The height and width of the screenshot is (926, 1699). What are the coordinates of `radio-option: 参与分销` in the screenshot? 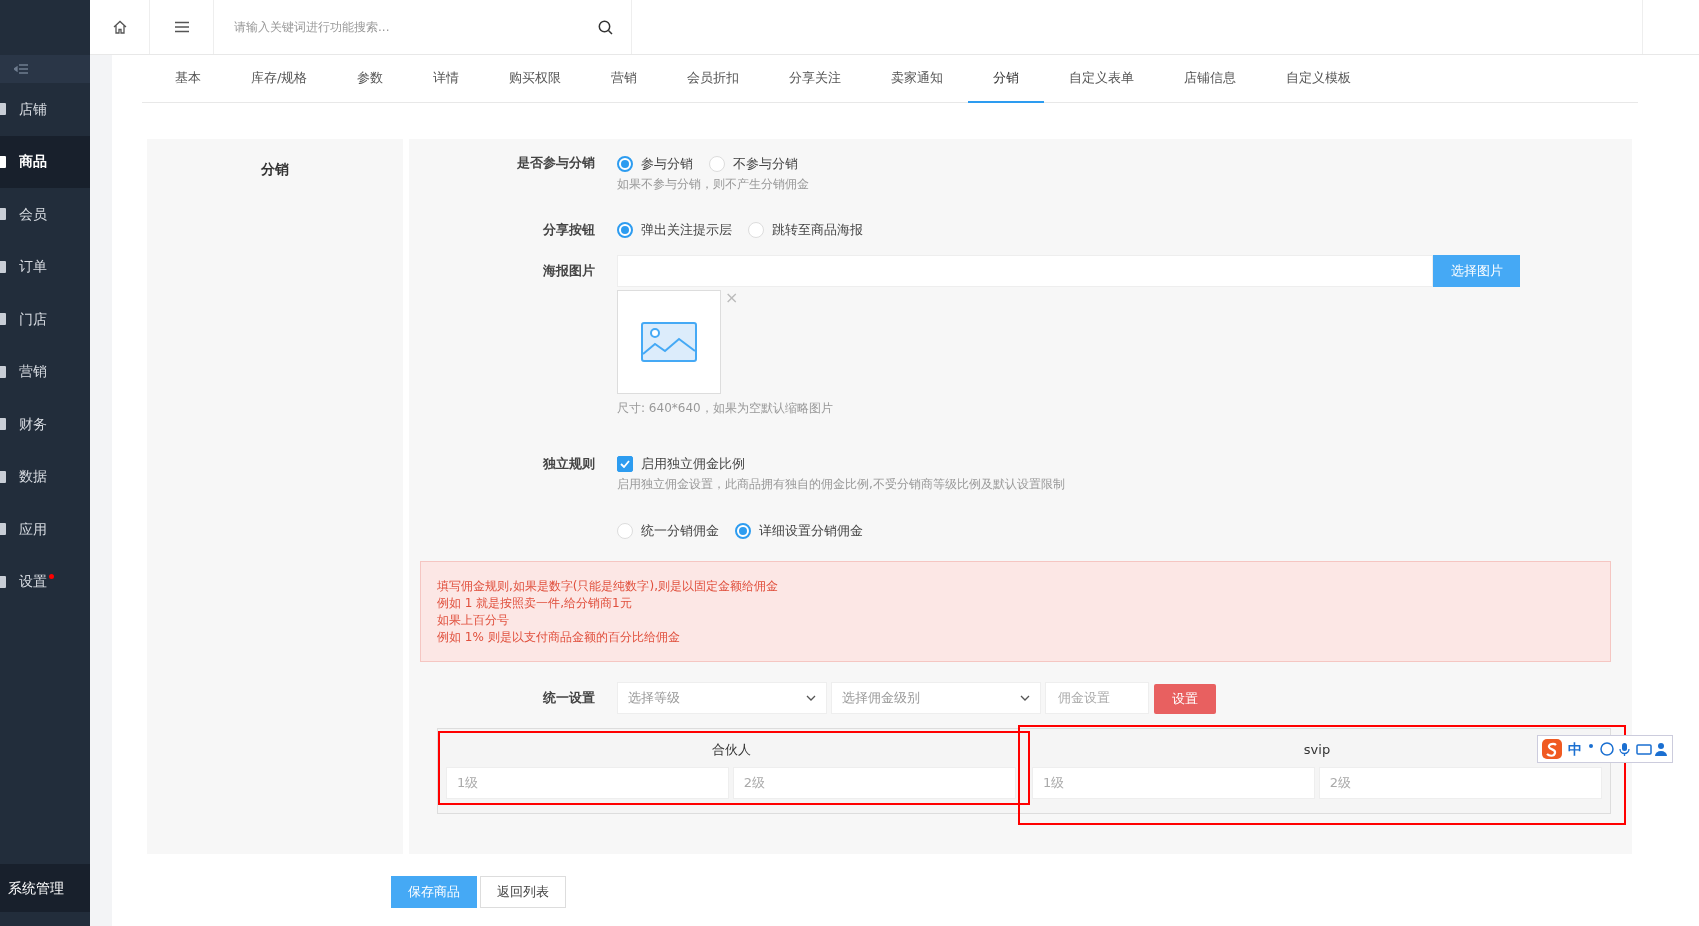 It's located at (655, 163).